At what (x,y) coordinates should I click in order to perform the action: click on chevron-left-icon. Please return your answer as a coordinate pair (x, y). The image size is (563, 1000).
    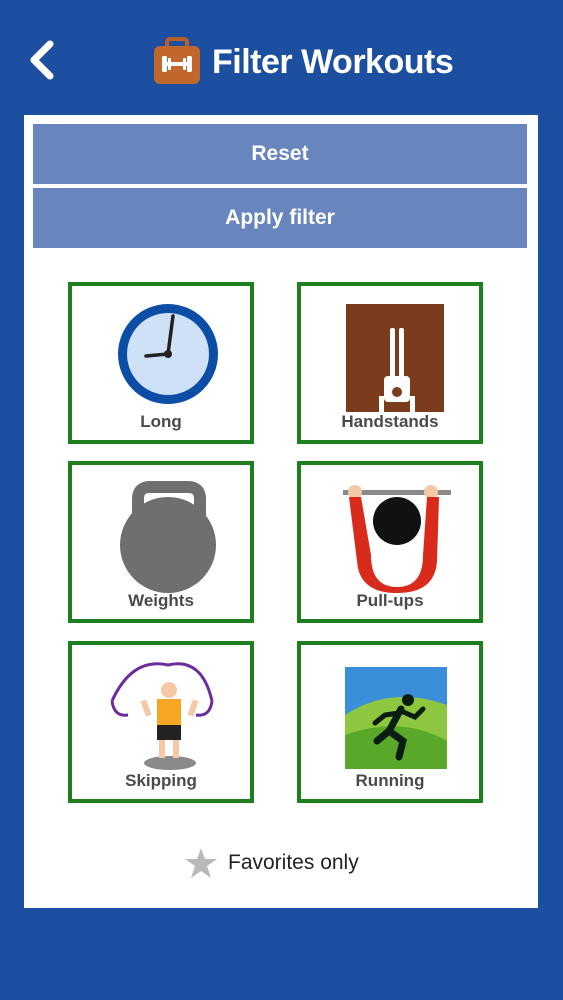
    Looking at the image, I should click on (42, 60).